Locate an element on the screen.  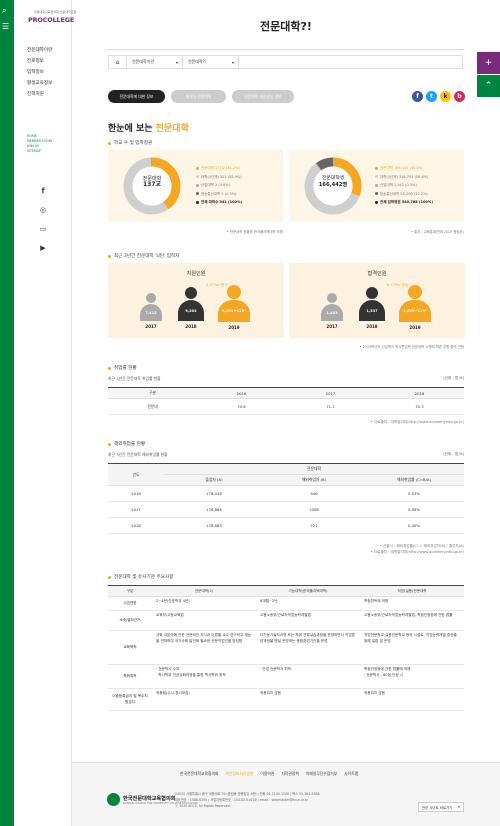
td: 고용노동부/근로자직업능력개발법, 학점인정등에 관한 법률 is located at coordinates (412, 620).